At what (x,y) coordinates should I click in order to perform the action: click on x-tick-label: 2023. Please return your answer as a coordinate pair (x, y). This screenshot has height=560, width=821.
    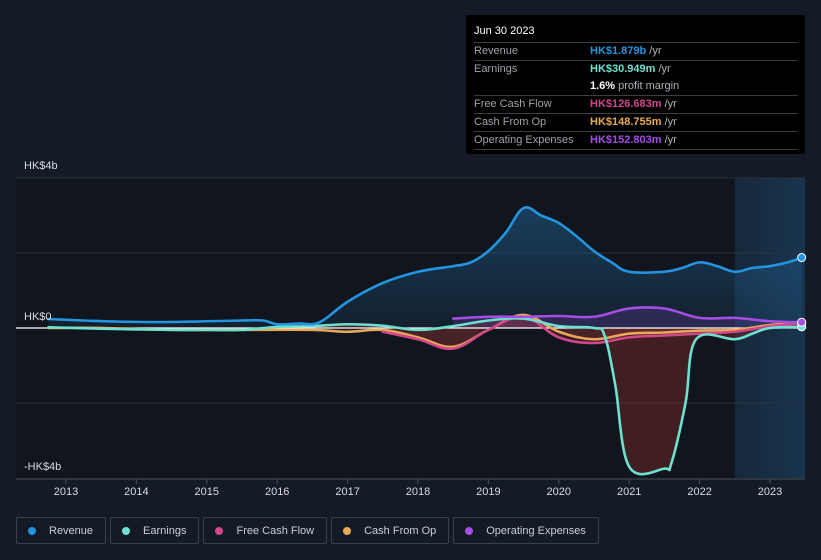
    Looking at the image, I should click on (770, 492).